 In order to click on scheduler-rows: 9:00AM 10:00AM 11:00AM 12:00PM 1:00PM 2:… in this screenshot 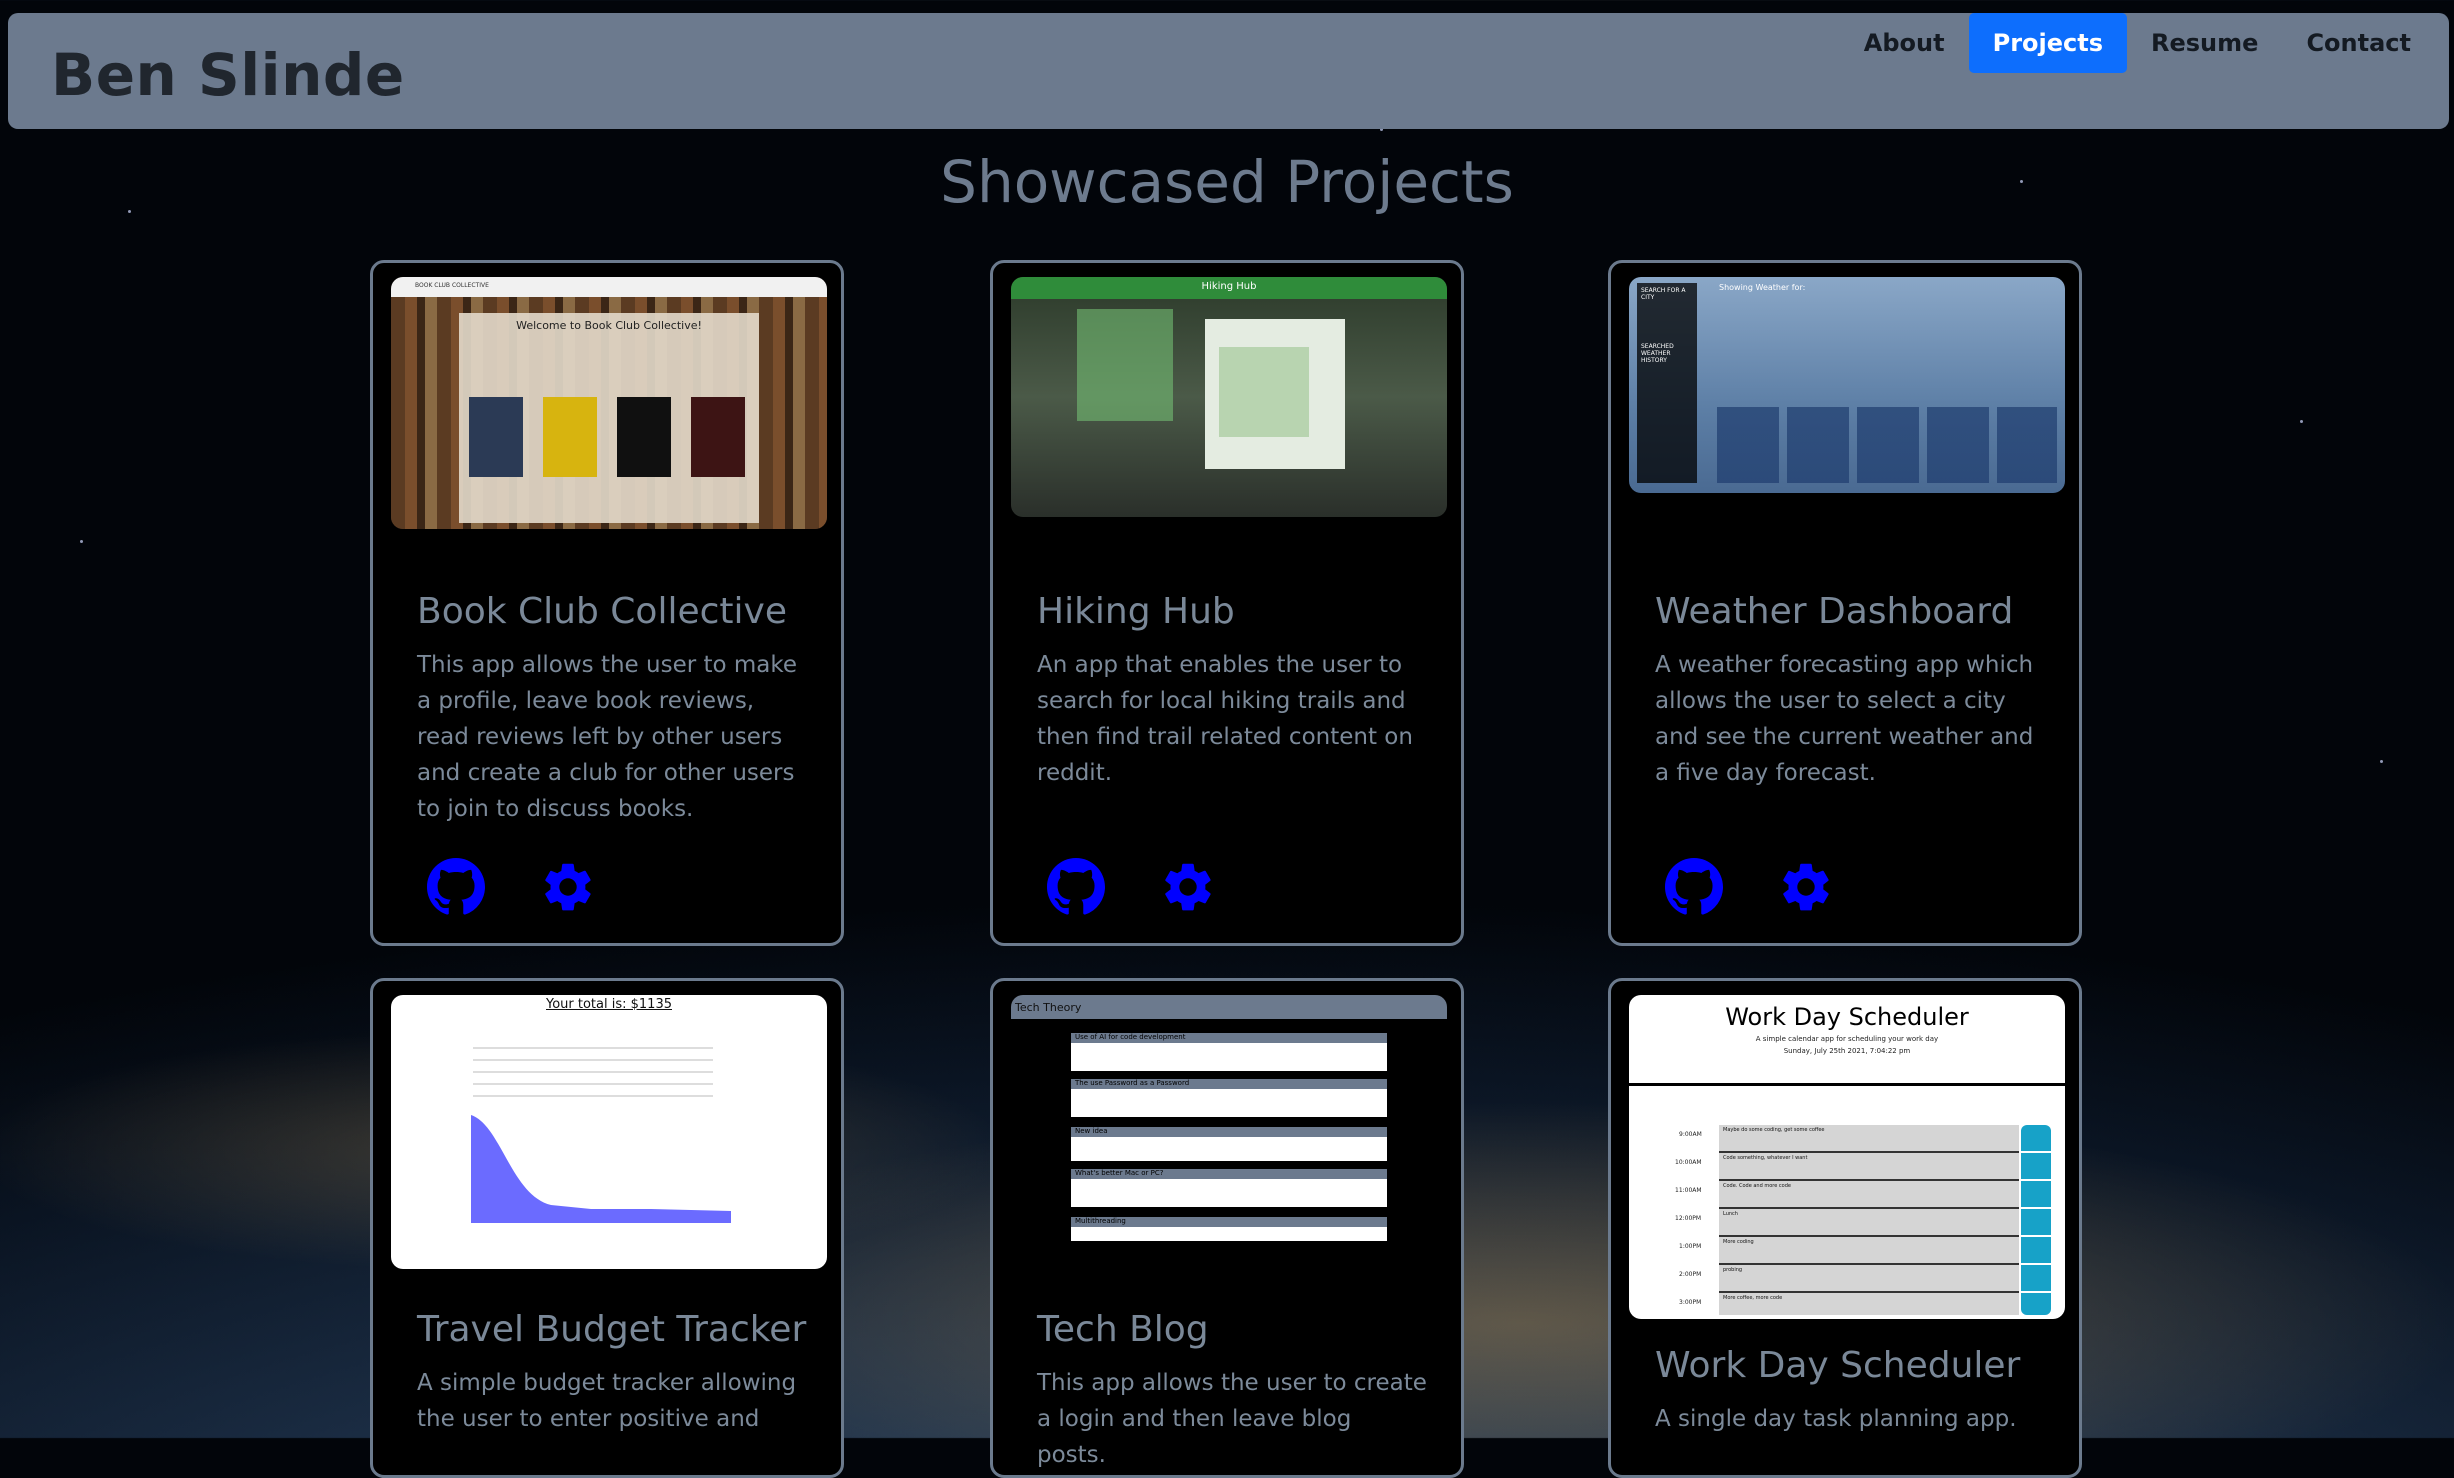, I will do `click(1851, 1220)`.